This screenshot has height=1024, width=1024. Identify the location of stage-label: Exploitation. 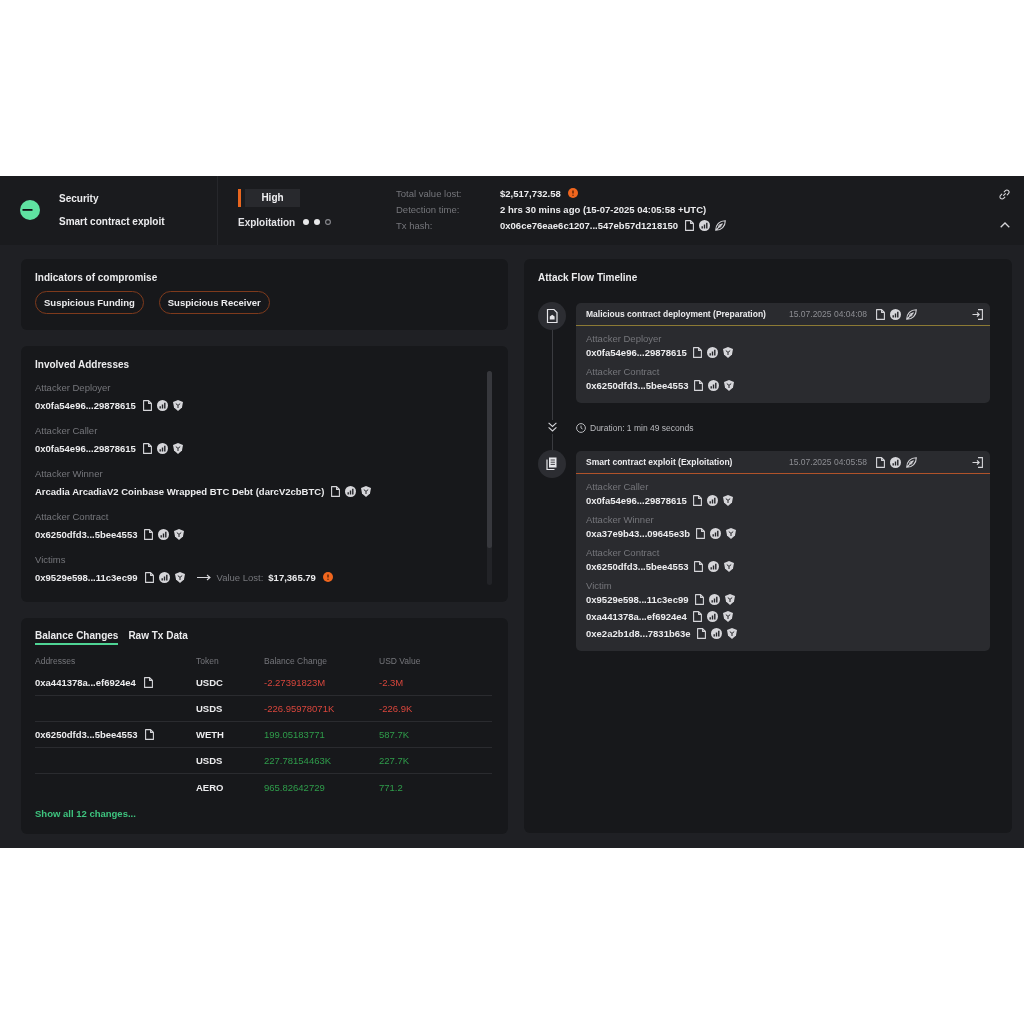
(267, 222).